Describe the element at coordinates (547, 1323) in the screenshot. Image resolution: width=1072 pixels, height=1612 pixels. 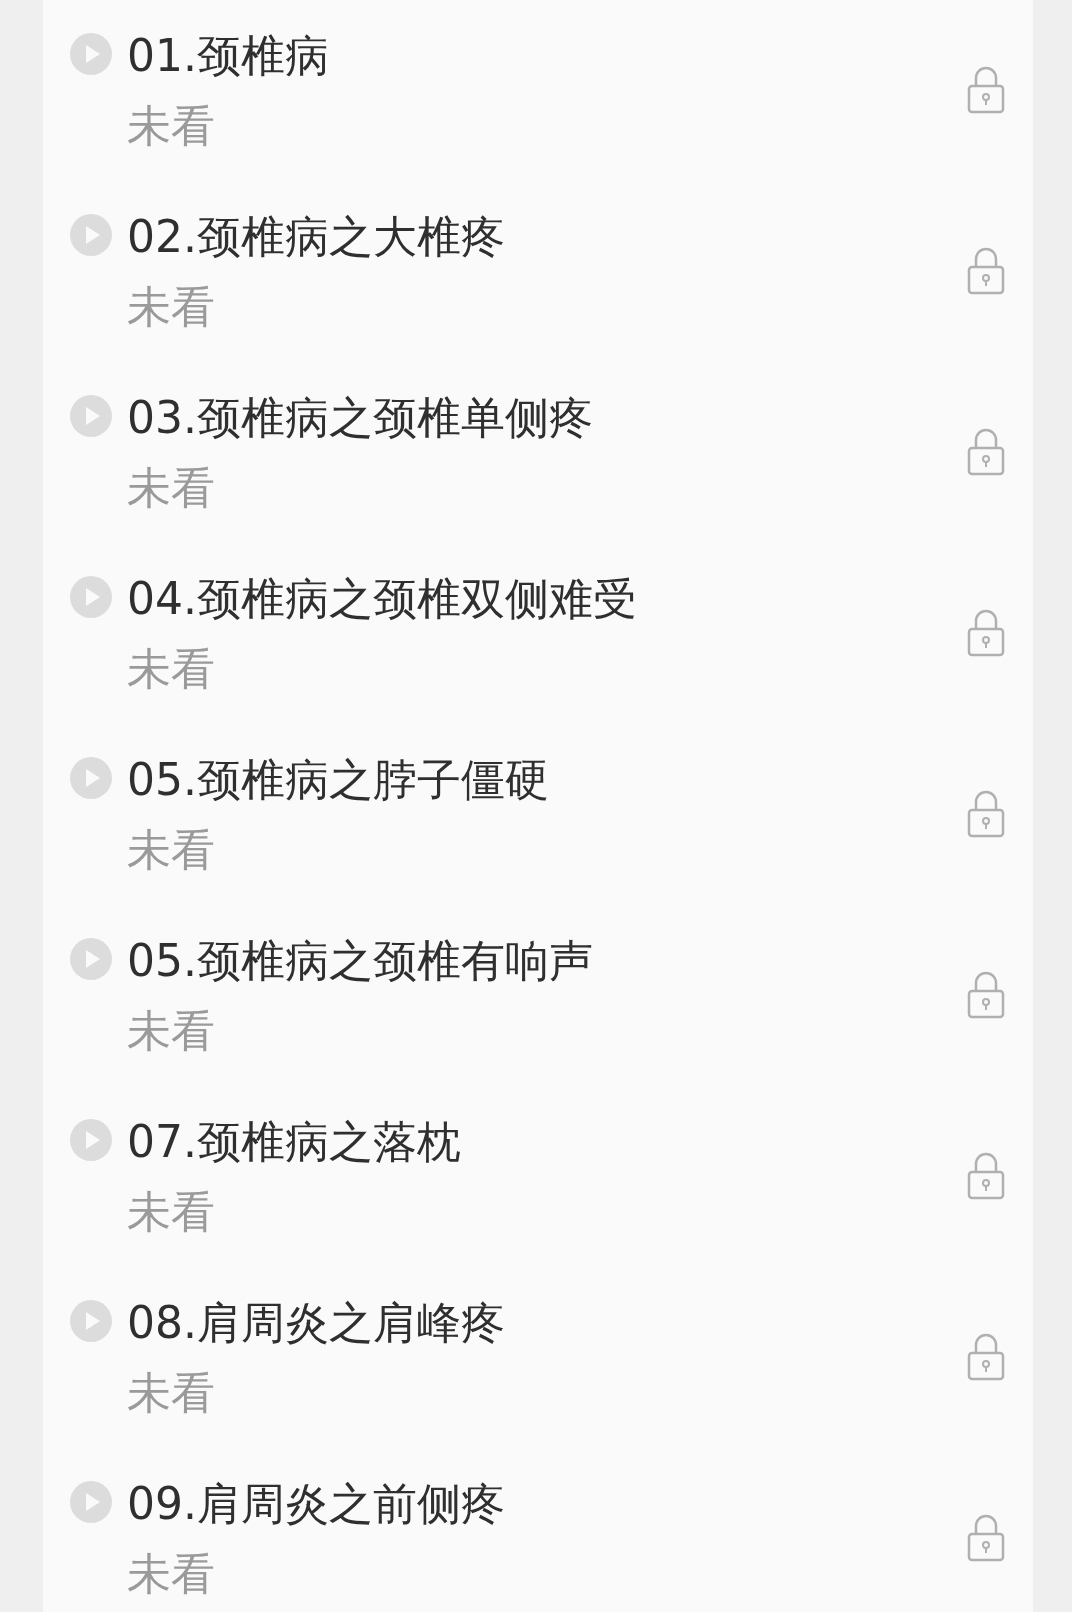
I see `lesson-title: 08.肩周炎之肩峰疼` at that location.